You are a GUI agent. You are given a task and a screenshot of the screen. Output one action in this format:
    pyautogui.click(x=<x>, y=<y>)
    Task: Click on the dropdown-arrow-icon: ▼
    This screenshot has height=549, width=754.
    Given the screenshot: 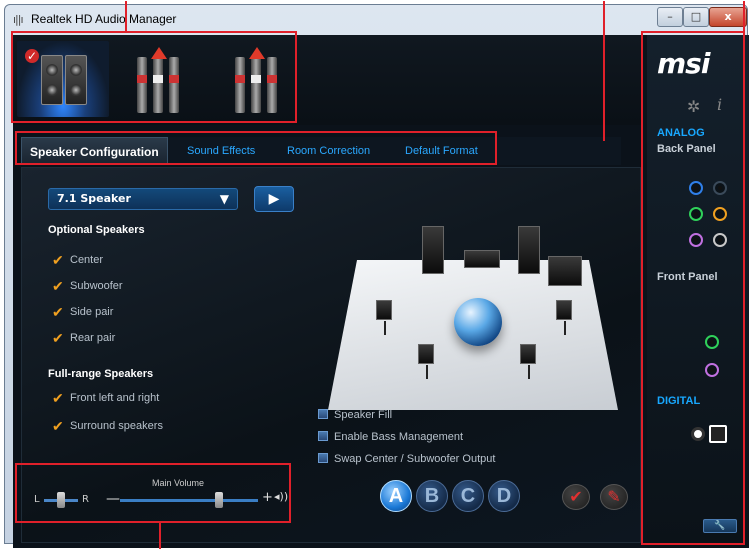 What is the action you would take?
    pyautogui.click(x=224, y=199)
    